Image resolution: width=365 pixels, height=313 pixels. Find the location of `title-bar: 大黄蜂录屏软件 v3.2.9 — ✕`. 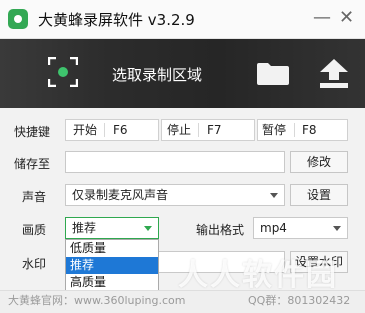

title-bar: 大黄蜂录屏软件 v3.2.9 — ✕ is located at coordinates (182, 19).